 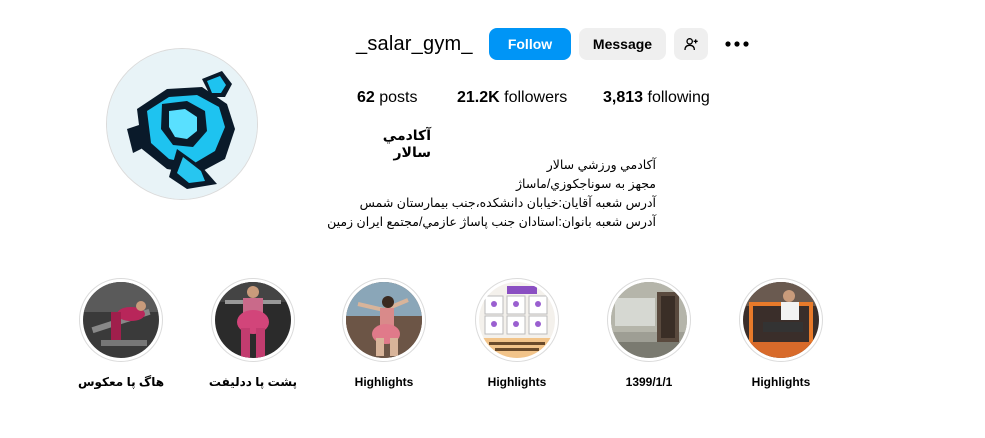 I want to click on profile-username: _salar_gym_, so click(x=414, y=44).